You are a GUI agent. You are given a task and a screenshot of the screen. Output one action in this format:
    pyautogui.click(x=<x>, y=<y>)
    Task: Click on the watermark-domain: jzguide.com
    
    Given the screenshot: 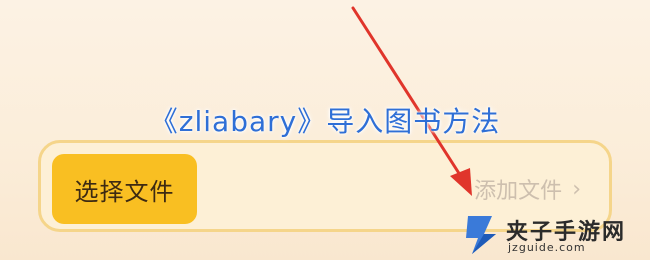 What is the action you would take?
    pyautogui.click(x=547, y=247)
    